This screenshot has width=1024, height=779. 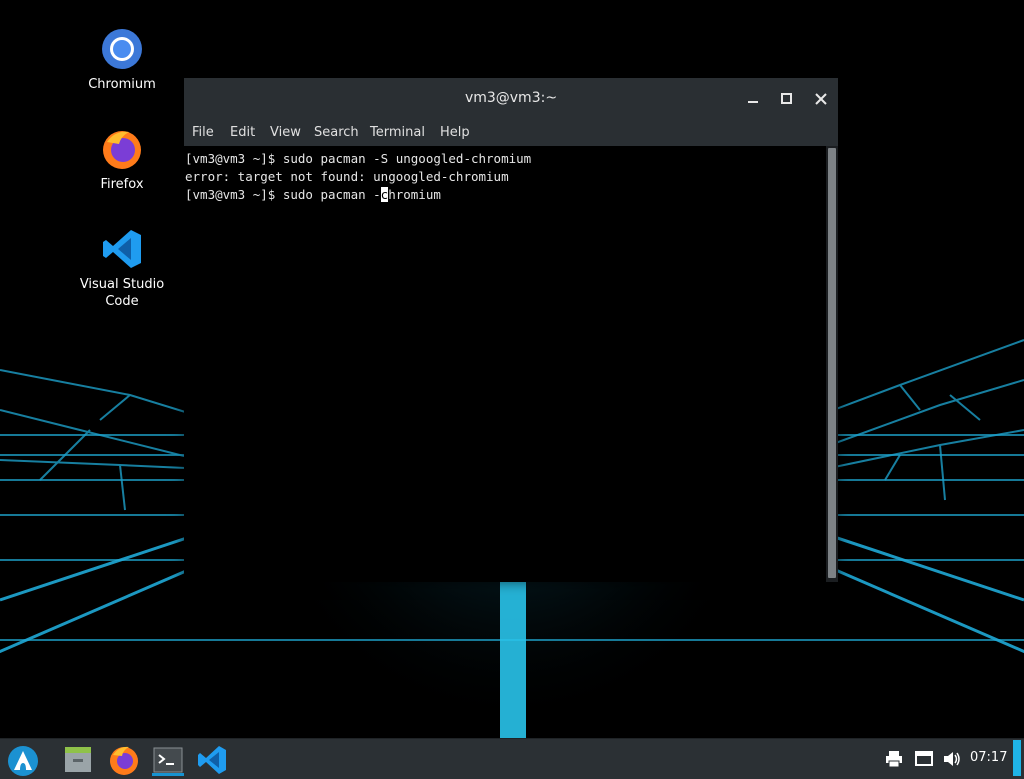 I want to click on volume-icon, so click(x=952, y=759).